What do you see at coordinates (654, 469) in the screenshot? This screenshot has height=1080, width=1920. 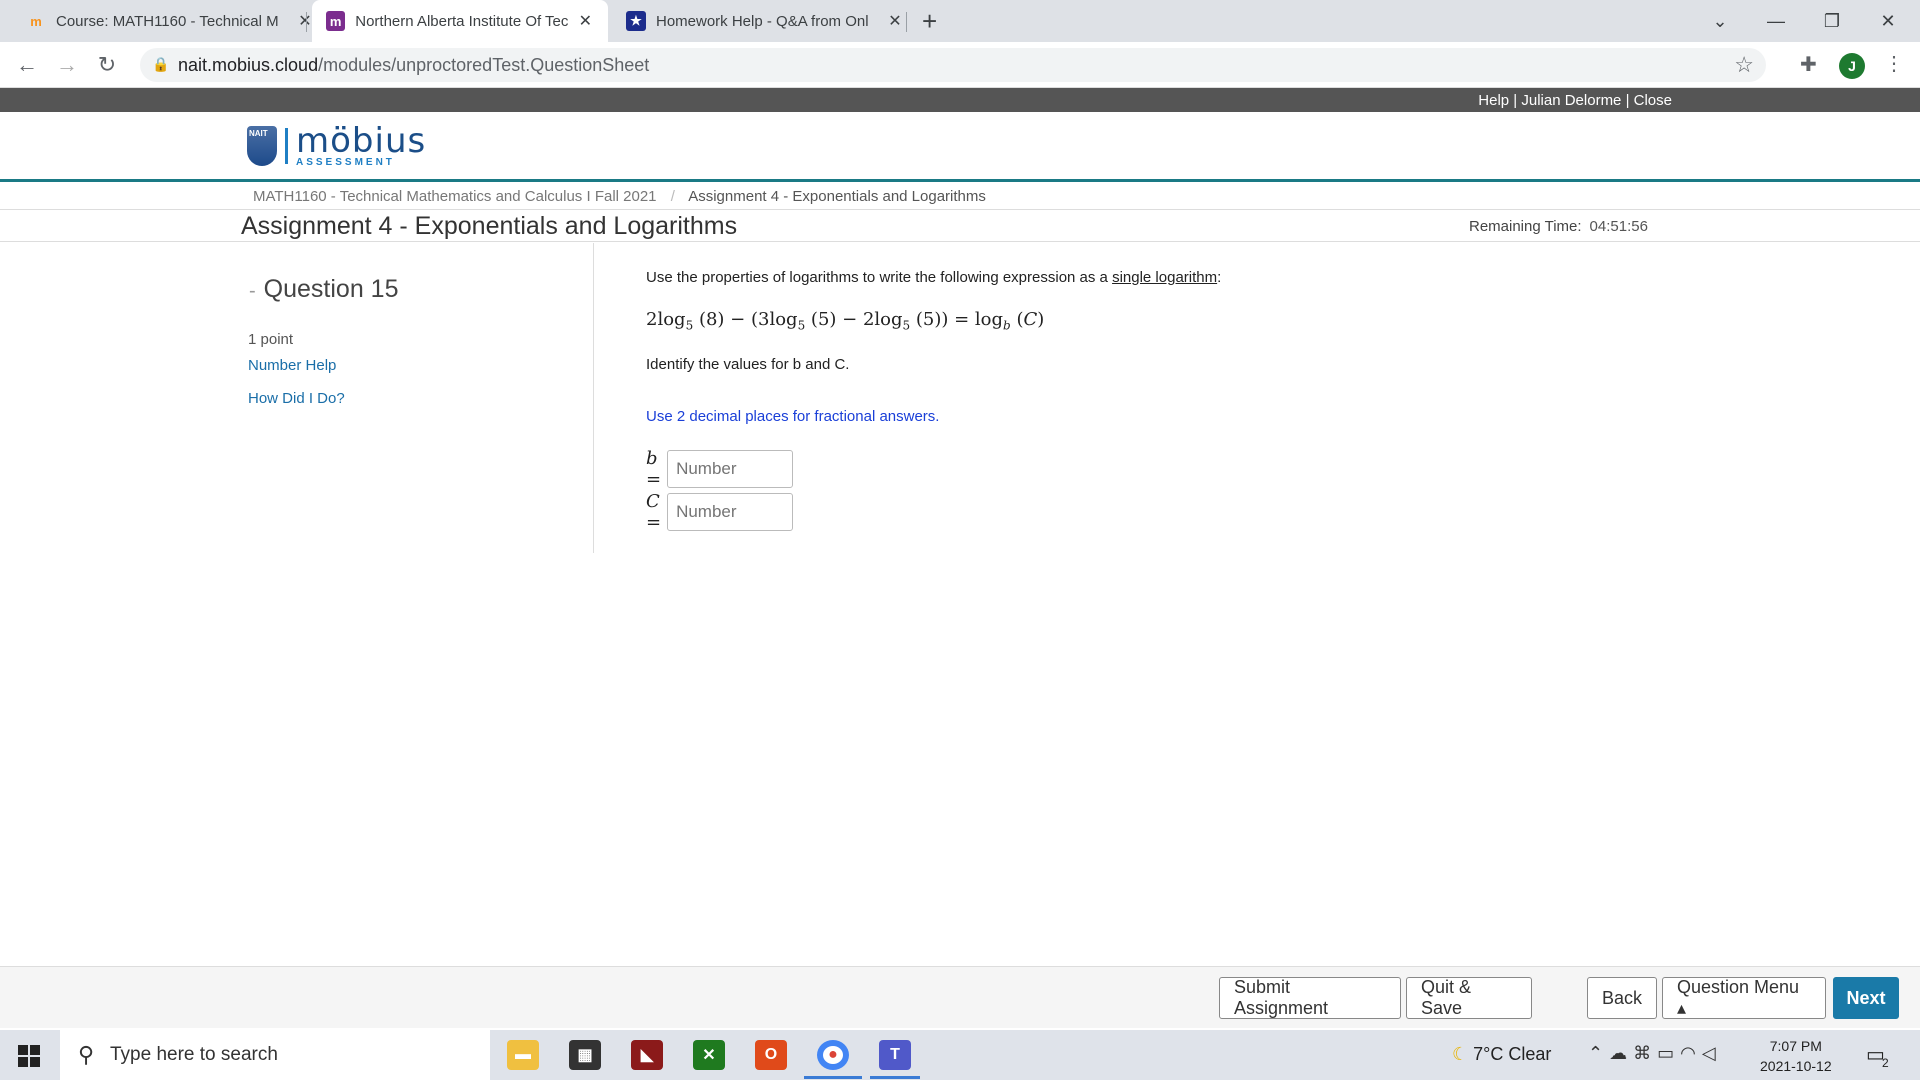 I see `answer-label-b: b =` at bounding box center [654, 469].